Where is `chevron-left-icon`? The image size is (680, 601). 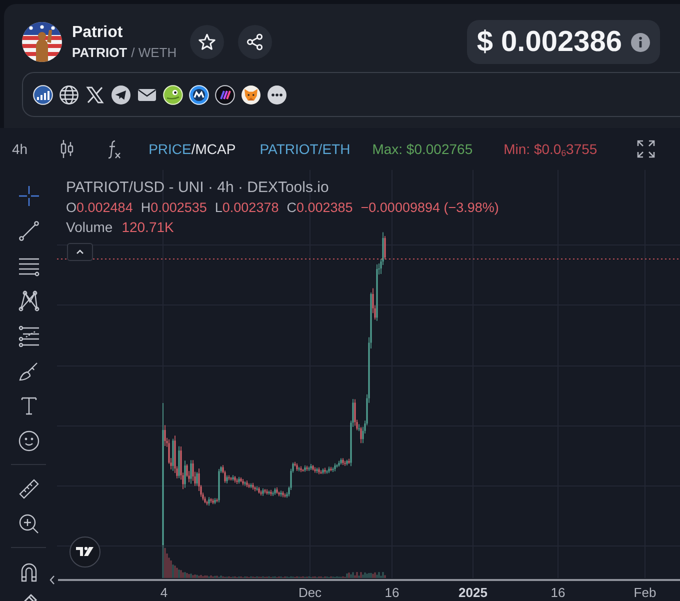
chevron-left-icon is located at coordinates (52, 580).